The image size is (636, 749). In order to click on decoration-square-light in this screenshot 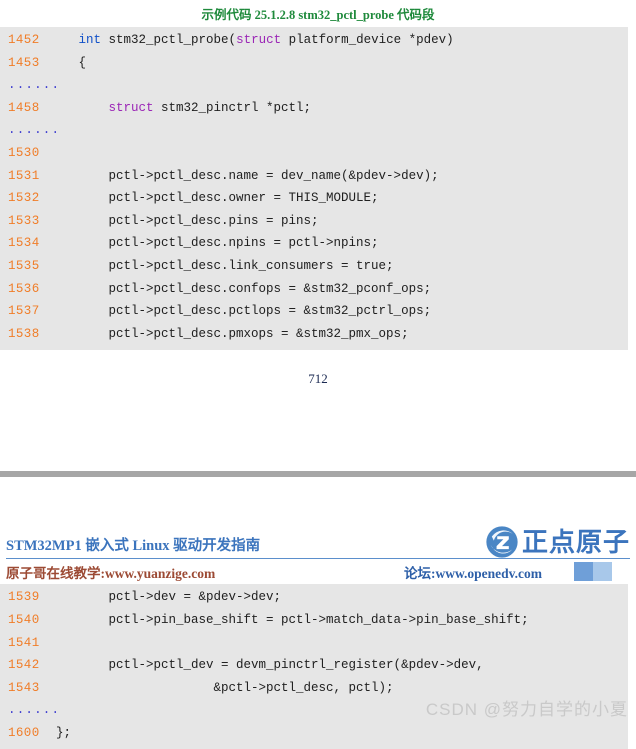, I will do `click(602, 572)`.